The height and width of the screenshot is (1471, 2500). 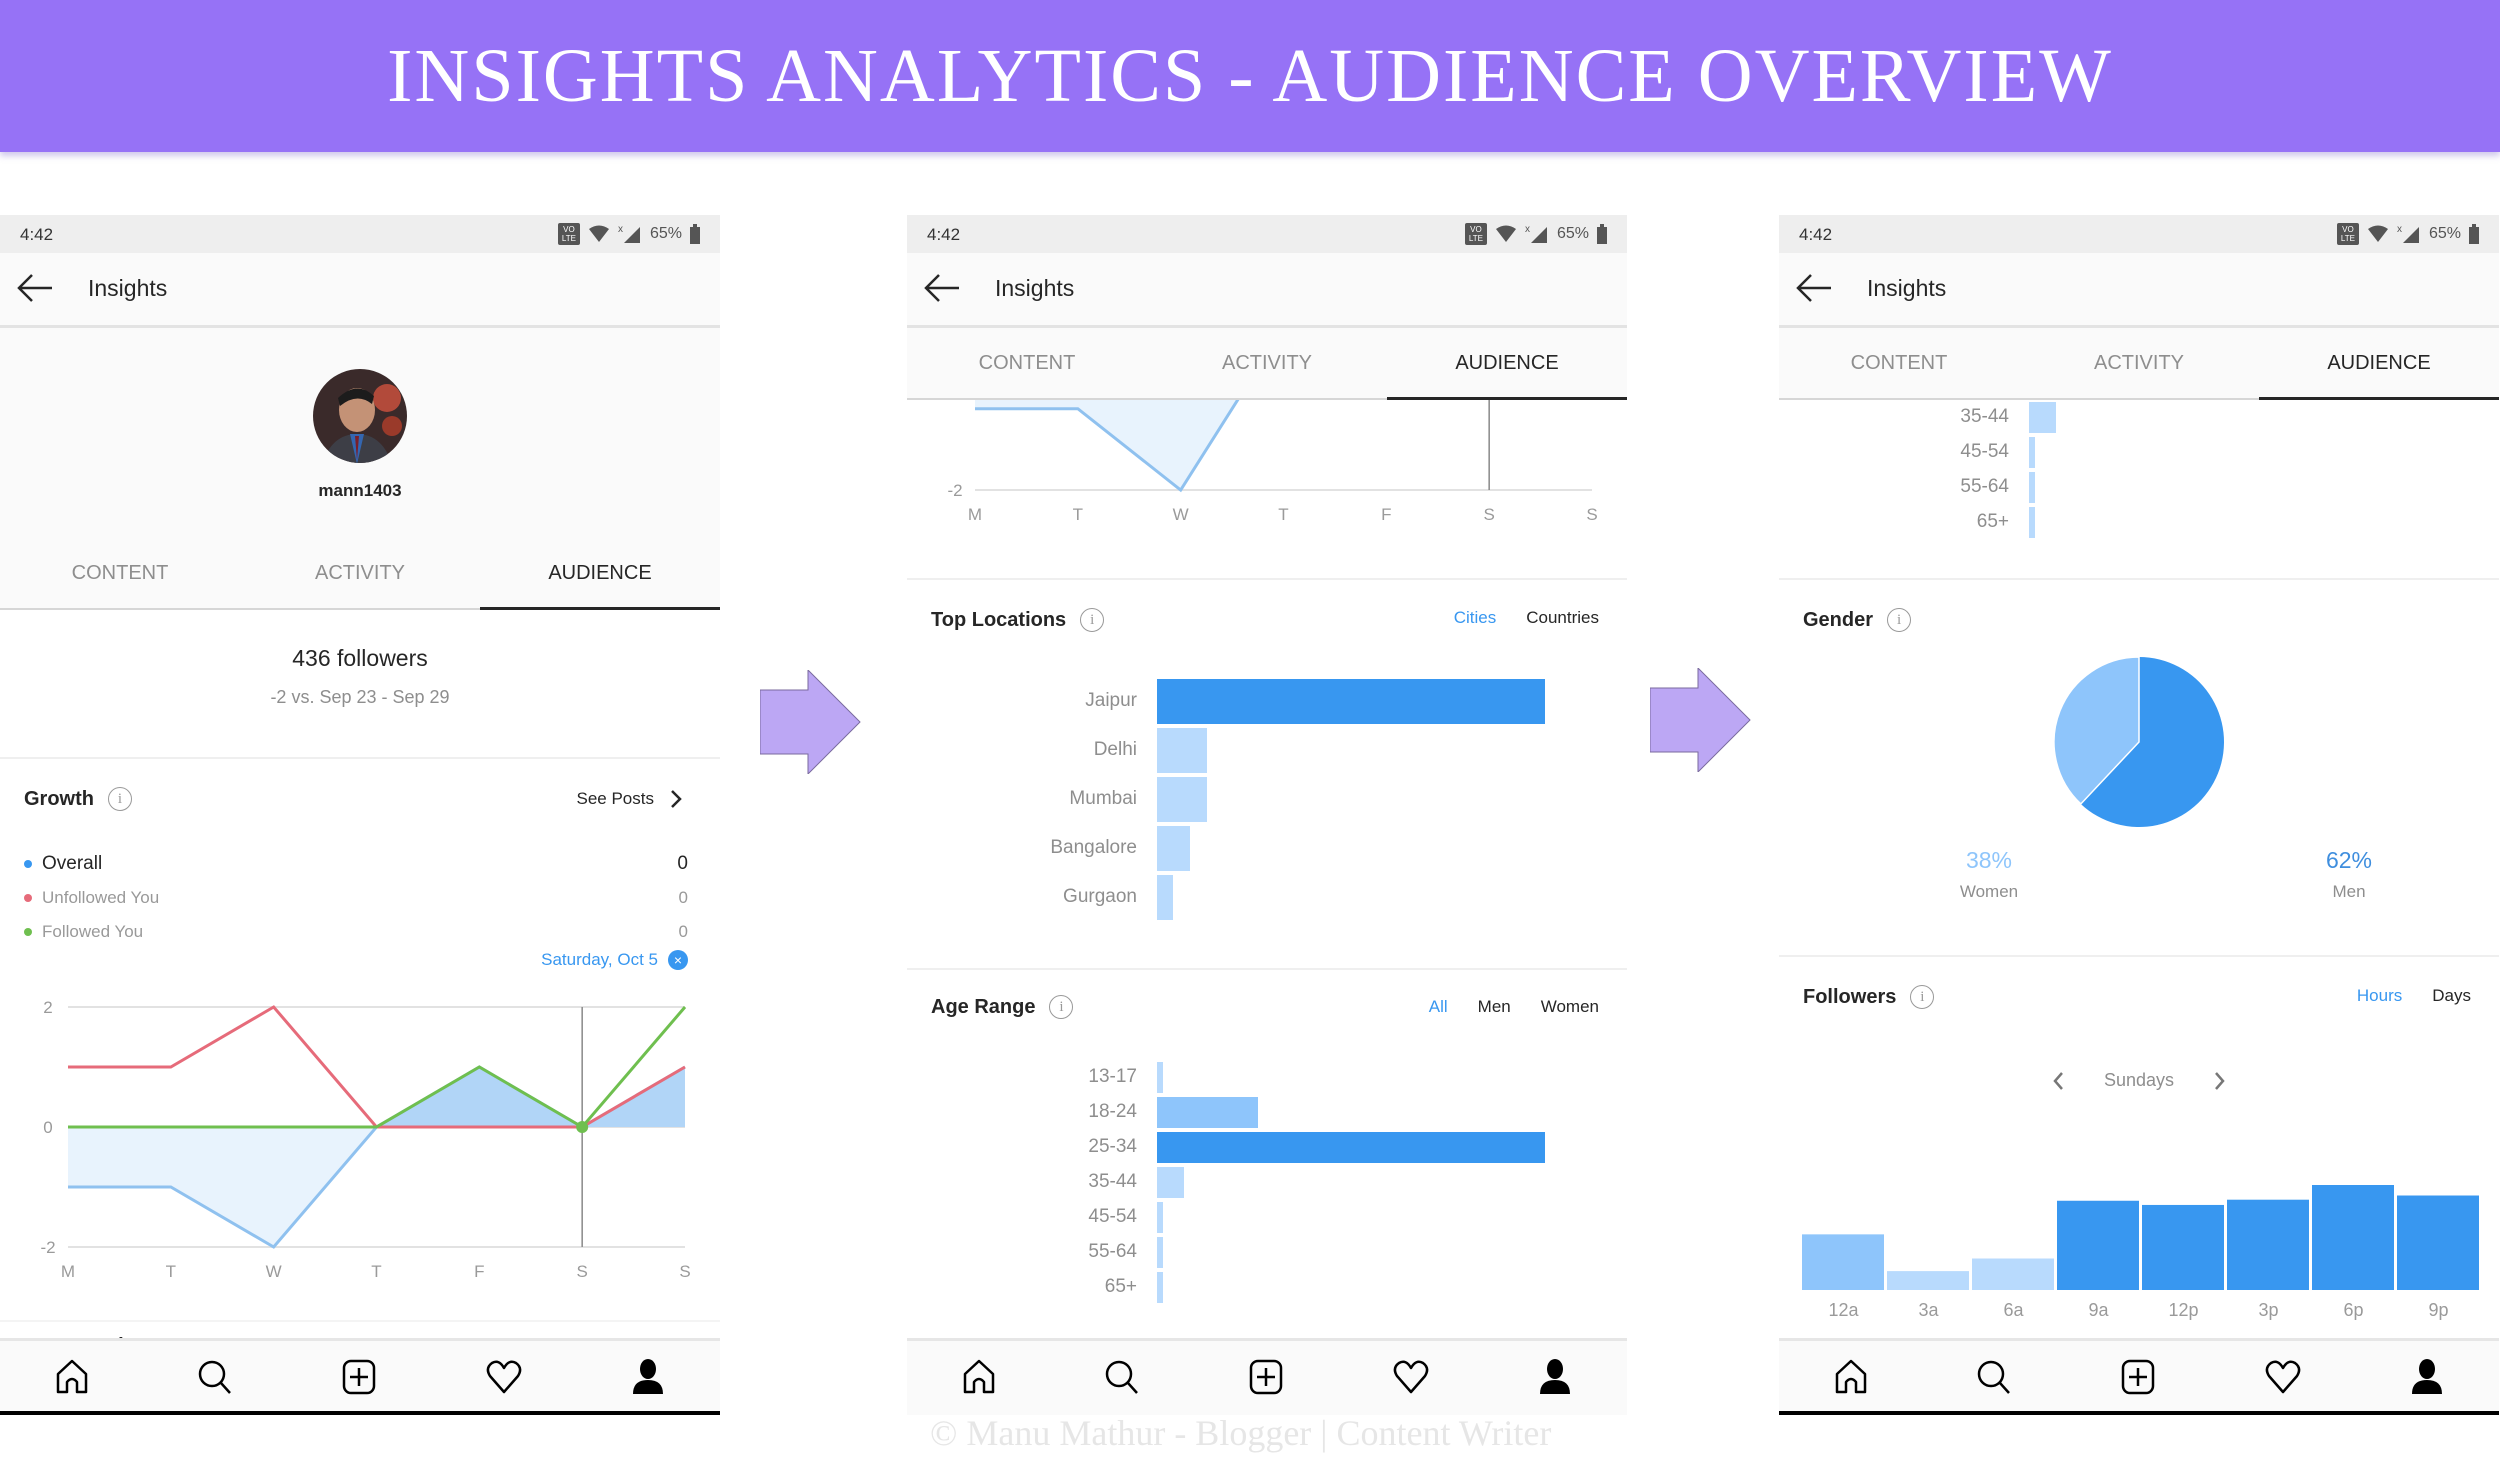 What do you see at coordinates (1112, 1076) in the screenshot?
I see `bar-label: 13-17` at bounding box center [1112, 1076].